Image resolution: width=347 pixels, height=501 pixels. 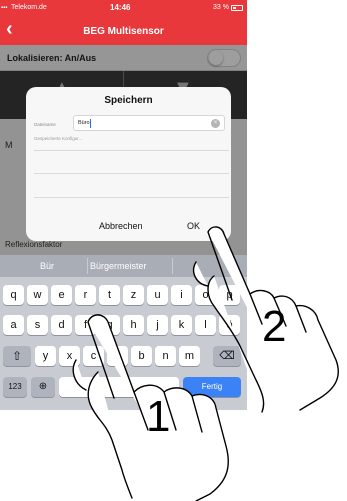 What do you see at coordinates (85, 295) in the screenshot?
I see `key-r: r` at bounding box center [85, 295].